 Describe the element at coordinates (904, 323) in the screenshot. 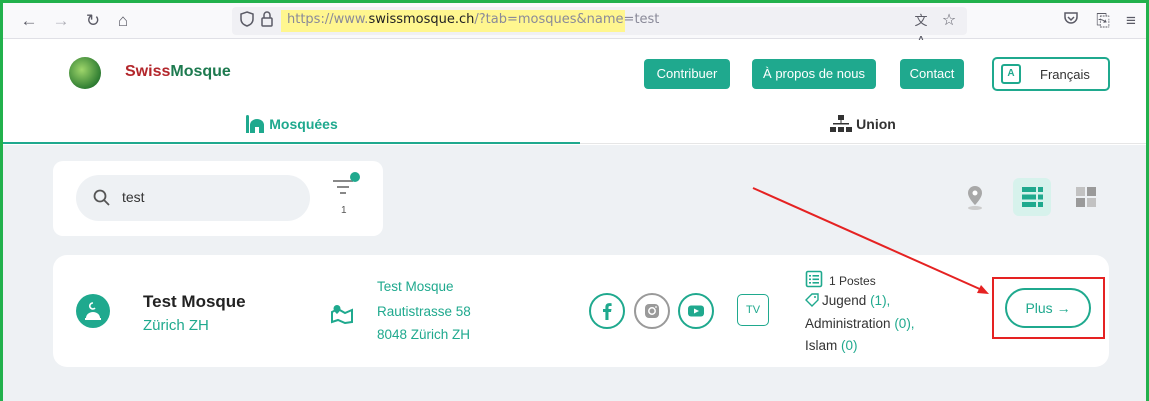

I see `admin-count: (0),` at that location.